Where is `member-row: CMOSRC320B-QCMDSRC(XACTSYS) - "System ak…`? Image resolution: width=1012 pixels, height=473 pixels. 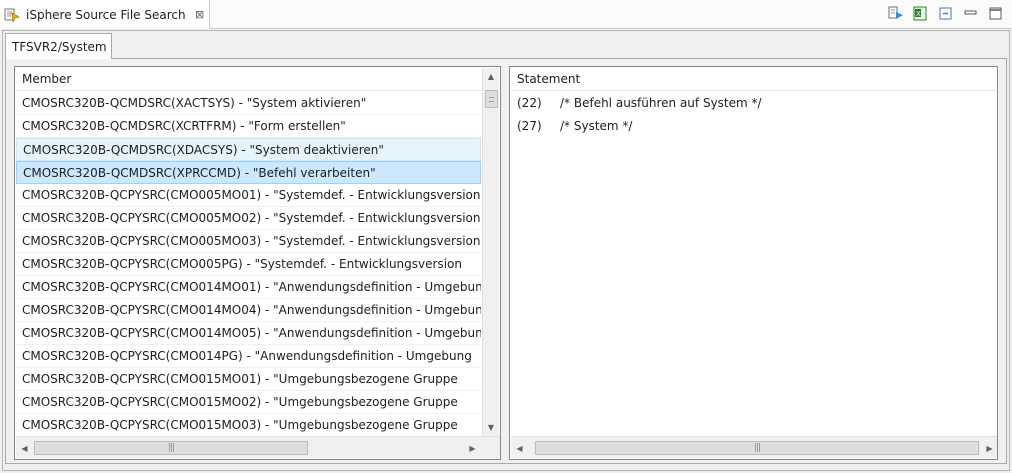
member-row: CMOSRC320B-QCMDSRC(XACTSYS) - "System ak… is located at coordinates (248, 103).